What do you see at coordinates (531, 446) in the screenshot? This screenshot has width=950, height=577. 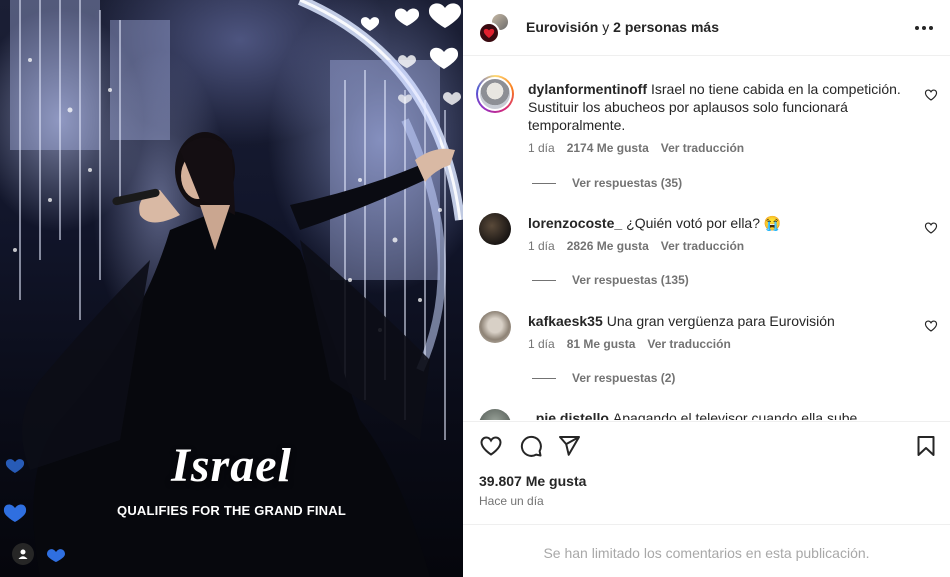 I see `comment-icon` at bounding box center [531, 446].